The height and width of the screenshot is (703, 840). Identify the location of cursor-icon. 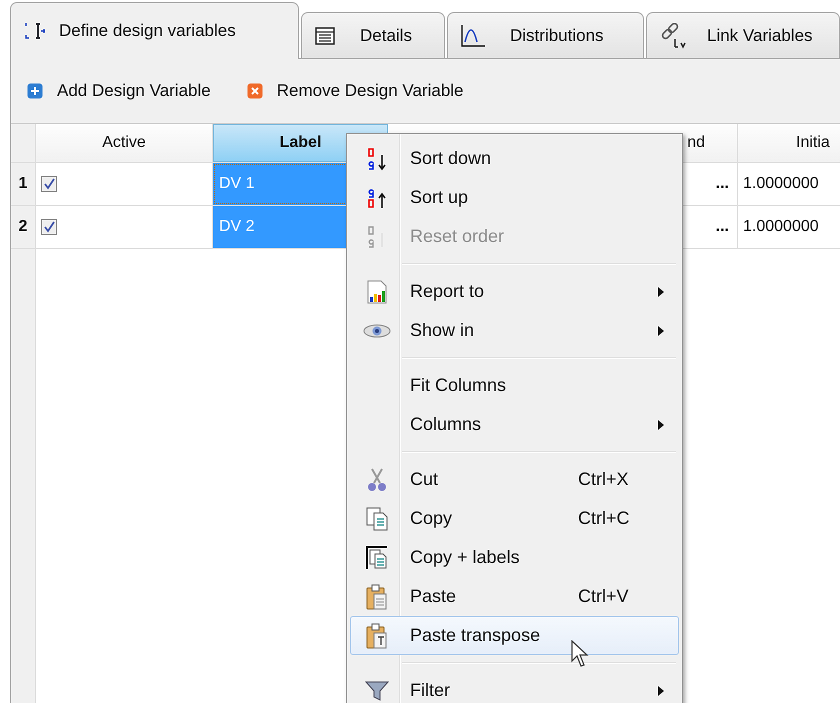
(580, 654).